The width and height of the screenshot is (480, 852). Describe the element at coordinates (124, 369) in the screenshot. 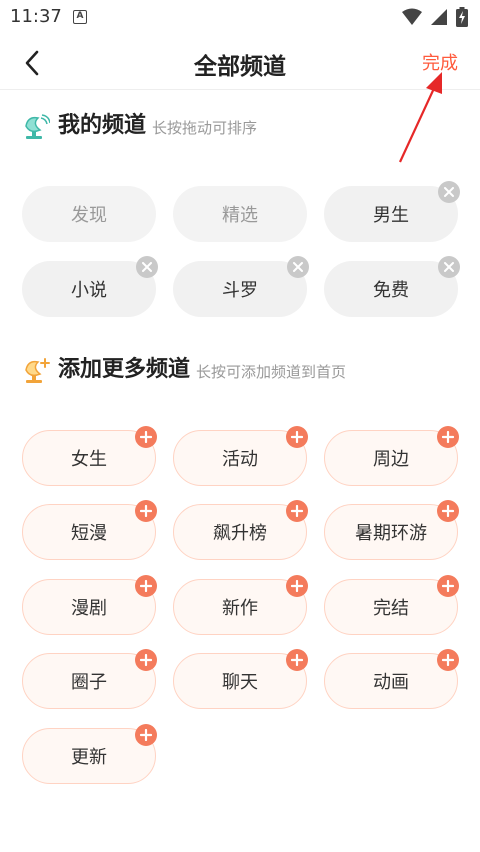

I see `section-title: 添加更多频道` at that location.